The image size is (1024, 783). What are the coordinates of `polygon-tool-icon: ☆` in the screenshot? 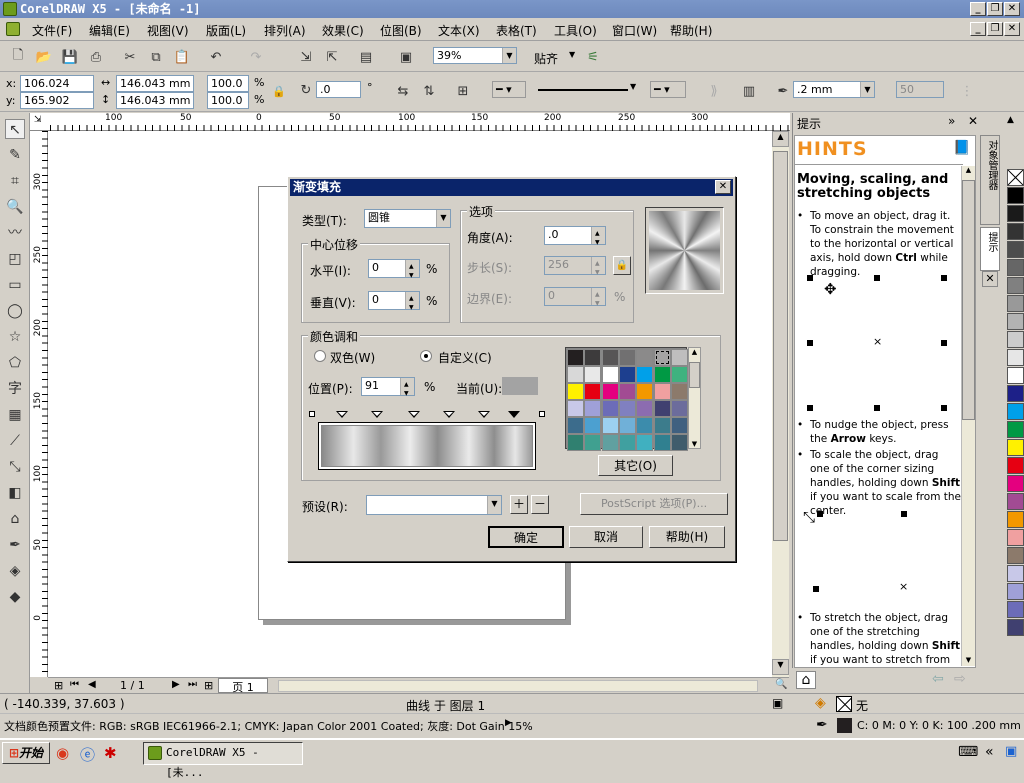 It's located at (15, 337).